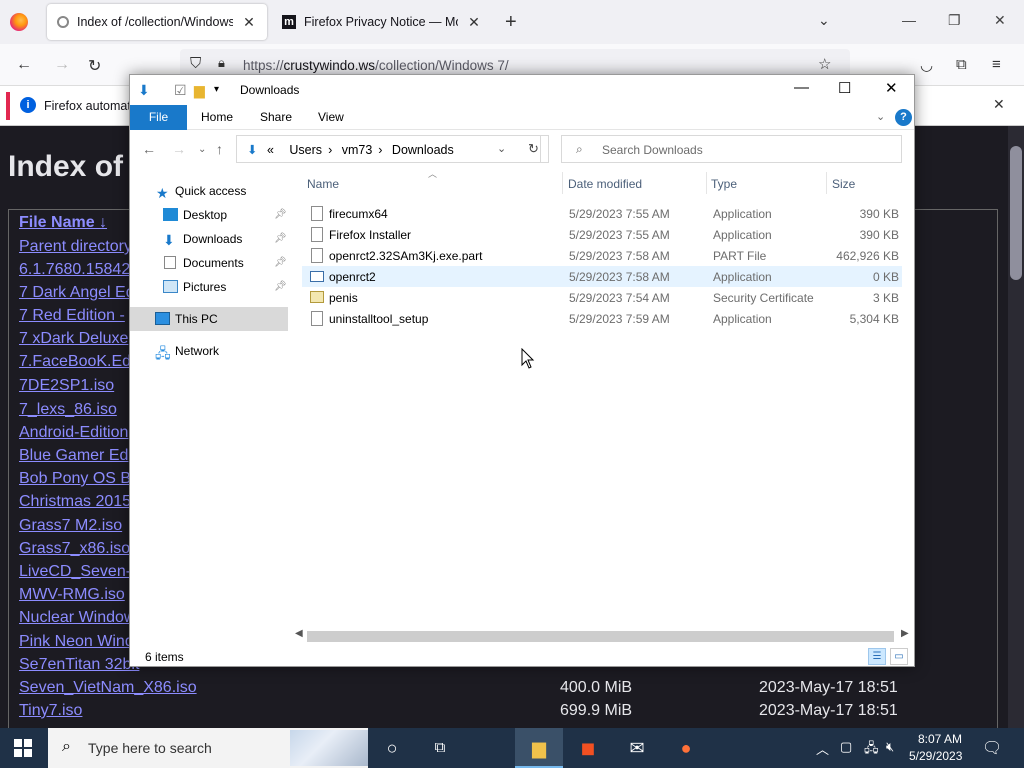 The image size is (1024, 768). Describe the element at coordinates (388, 149) in the screenshot. I see `address-bar: ⬇ « Users › vm73 › Downloads ⌄` at that location.